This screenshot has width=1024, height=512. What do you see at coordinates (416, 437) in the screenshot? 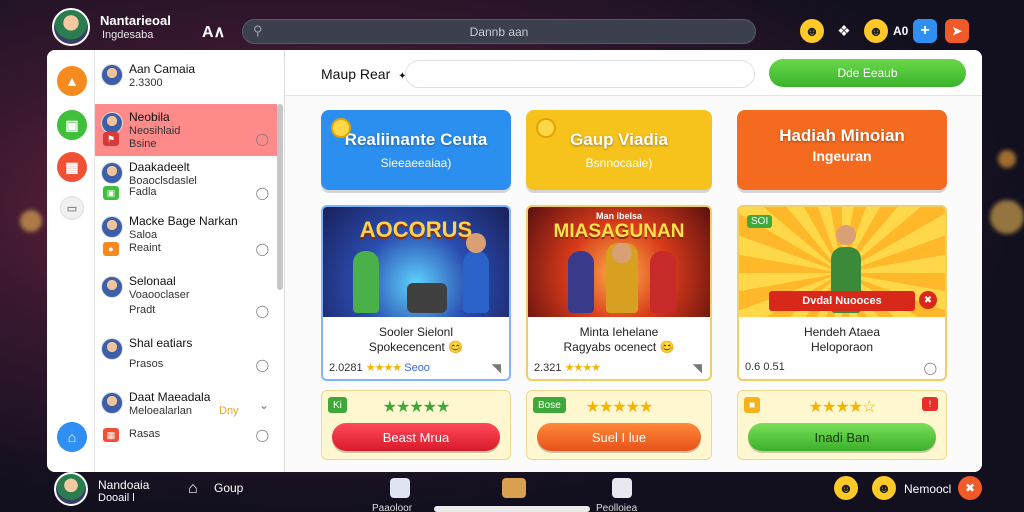
I see `action-button: Beast Mrua` at bounding box center [416, 437].